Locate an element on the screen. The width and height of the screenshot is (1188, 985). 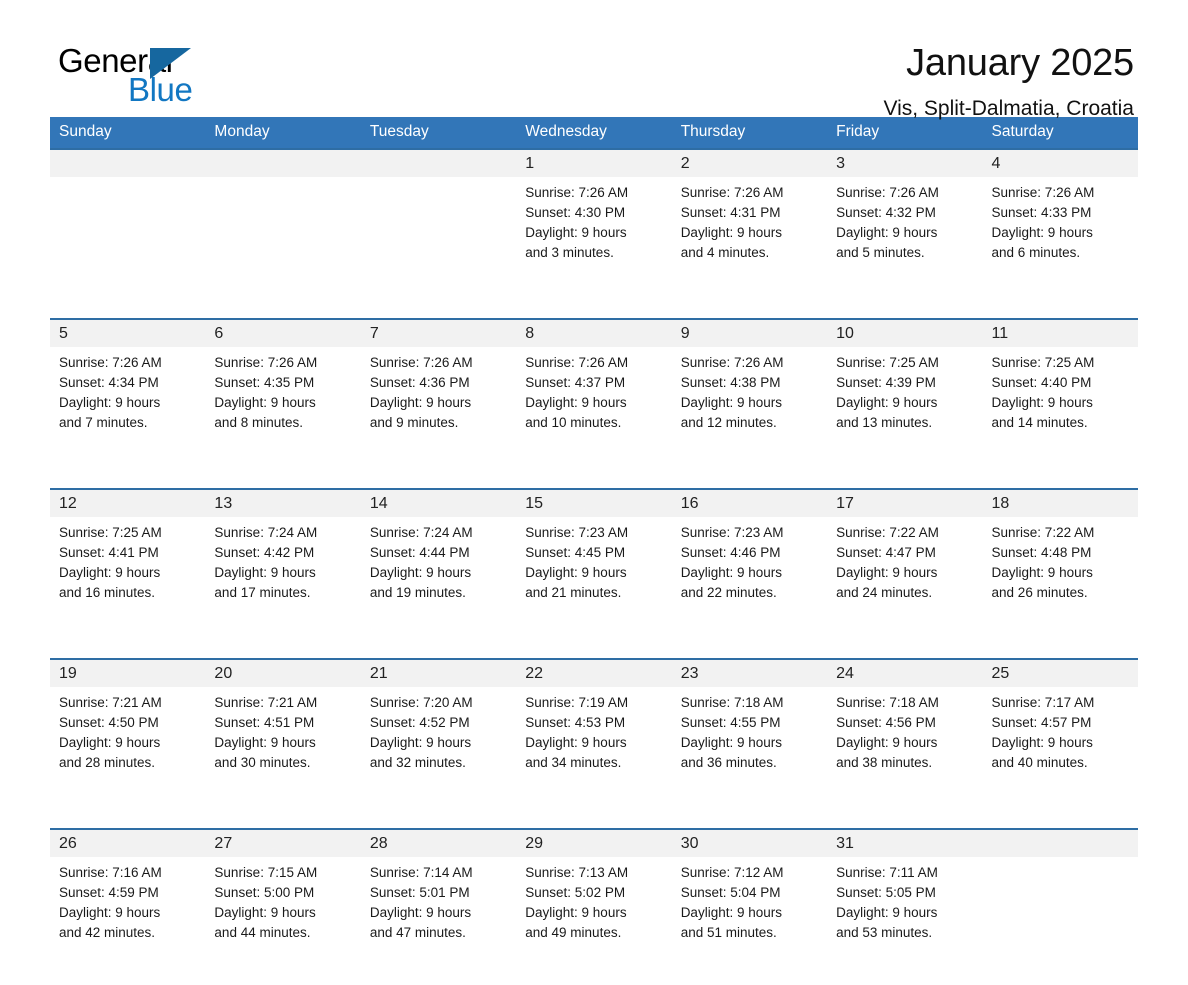
day-number-26: 26 is located at coordinates (128, 842).